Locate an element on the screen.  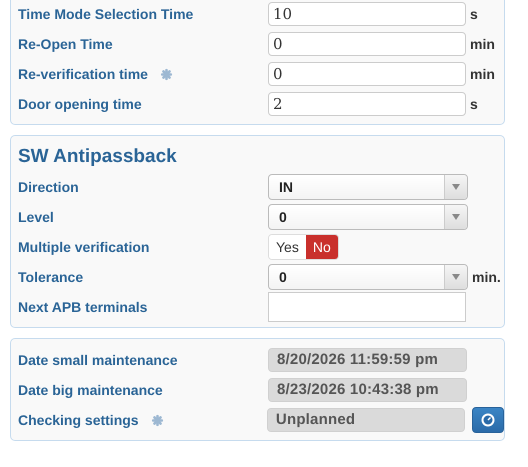
field-label: Time Mode Selection Time is located at coordinates (106, 14).